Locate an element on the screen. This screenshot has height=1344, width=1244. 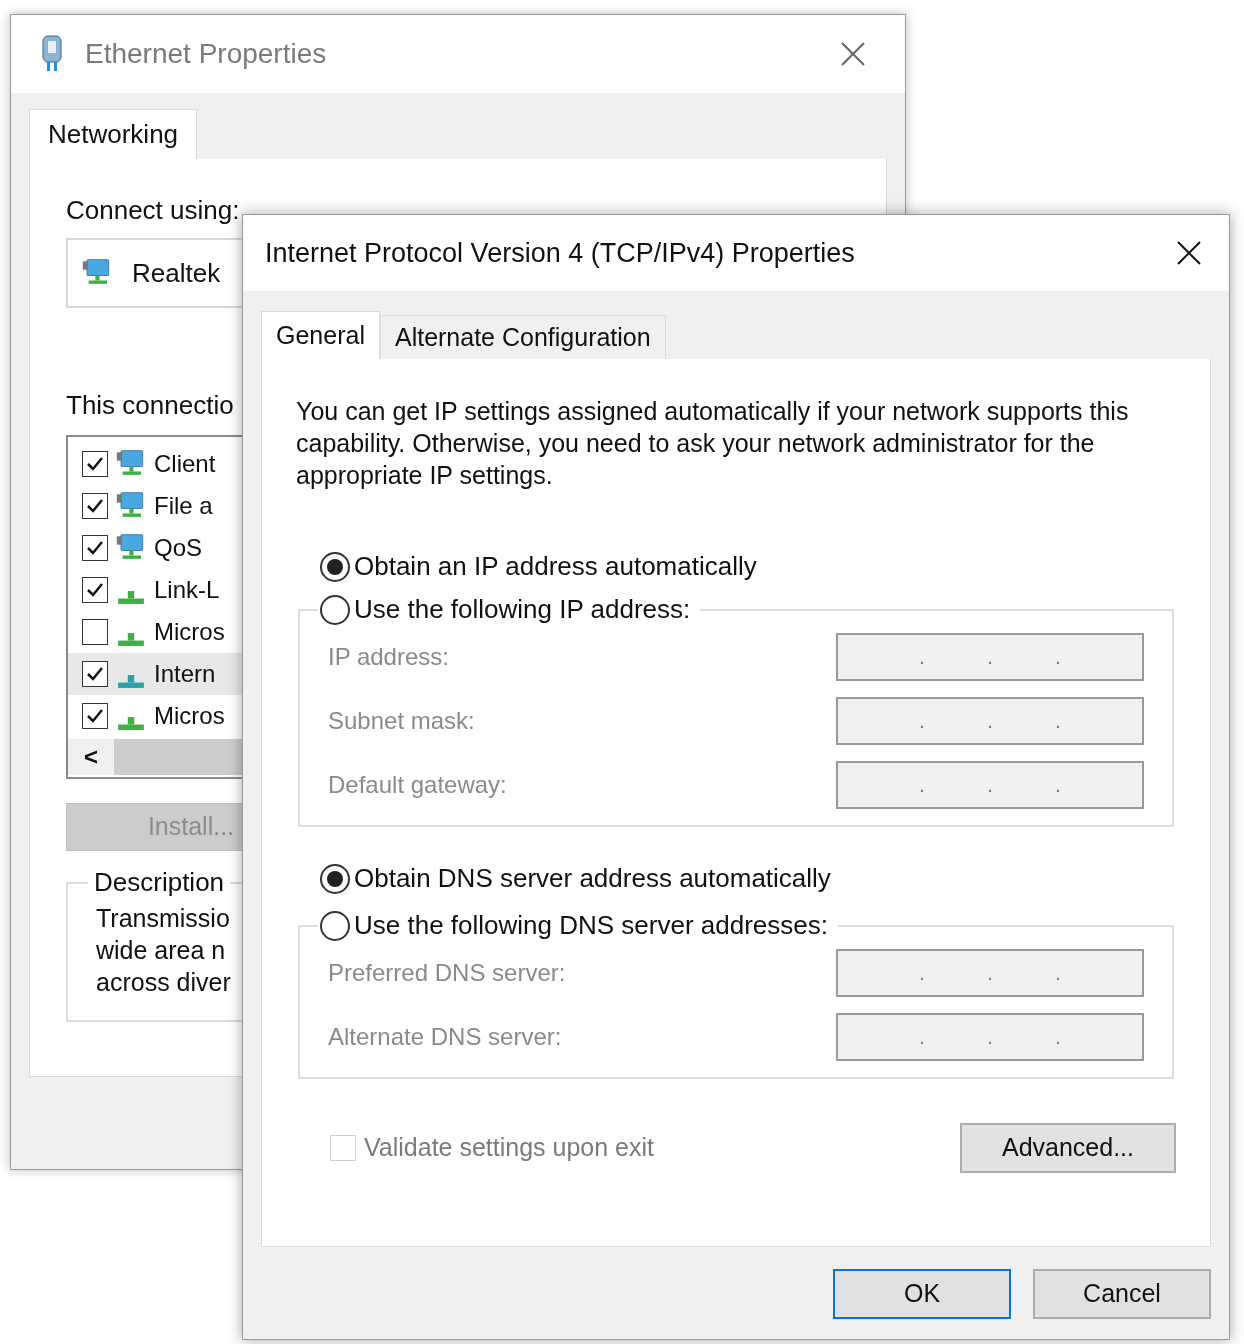
description-text: wide area n is located at coordinates (161, 950).